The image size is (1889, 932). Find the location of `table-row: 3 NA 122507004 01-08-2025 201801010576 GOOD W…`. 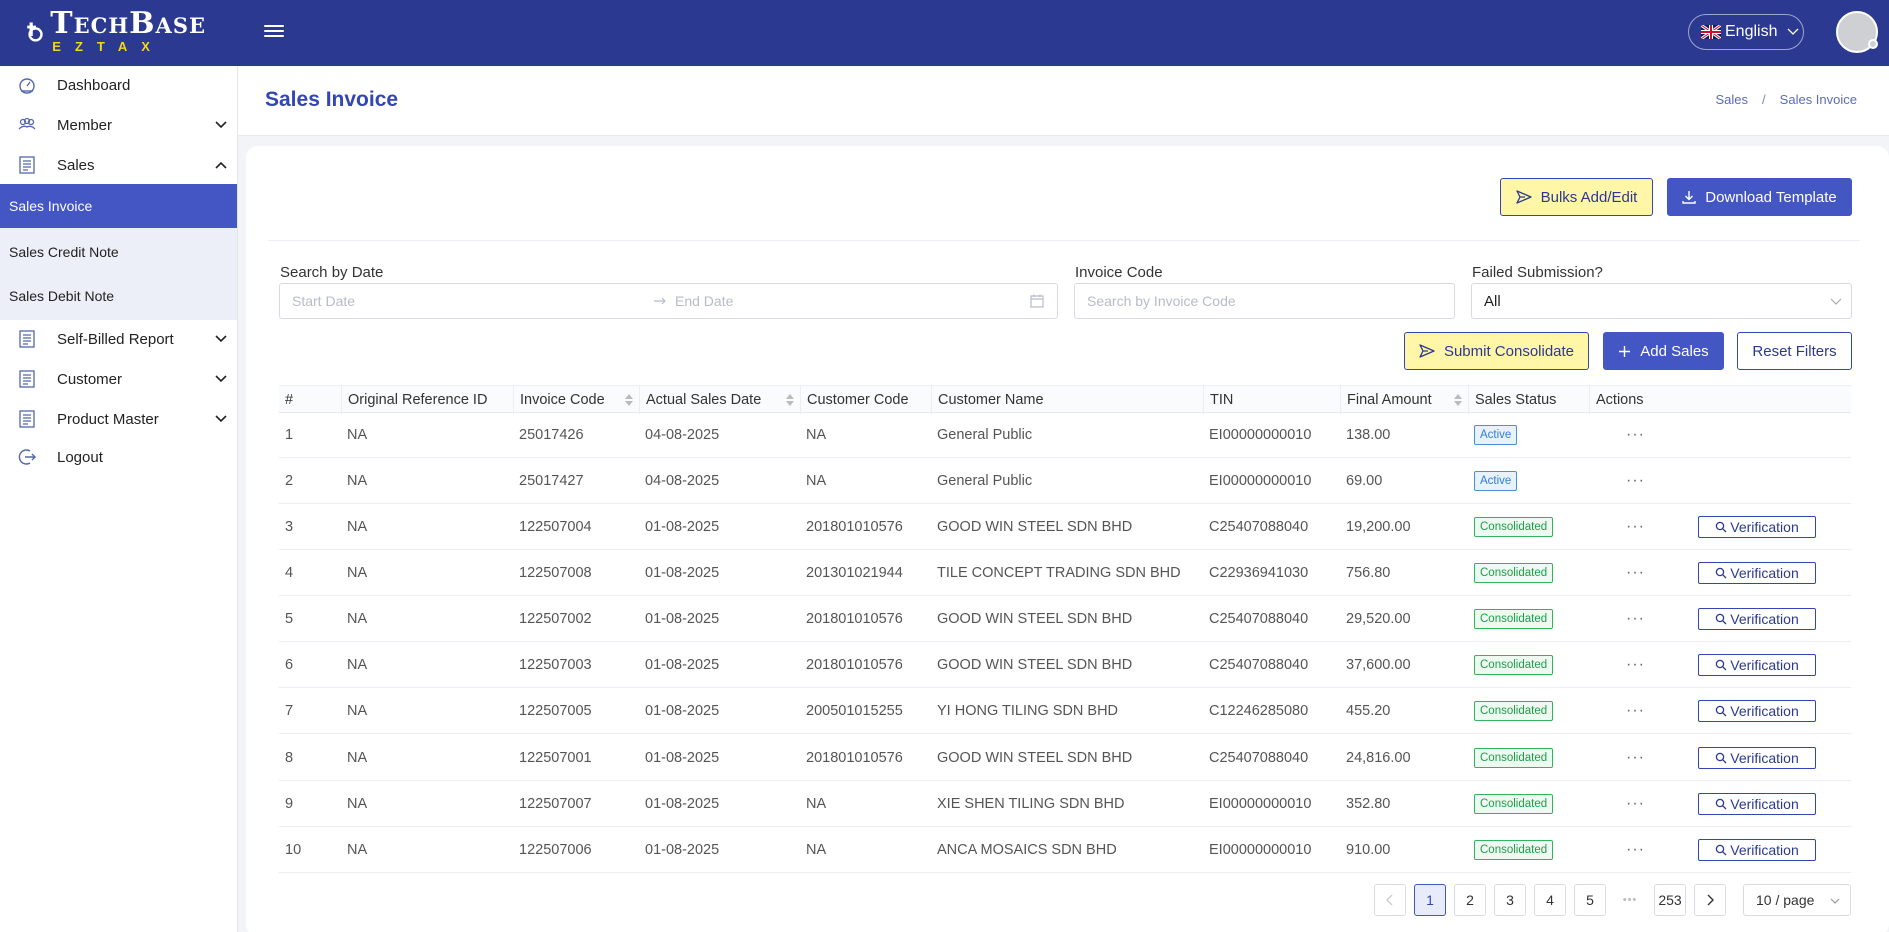

table-row: 3 NA 122507004 01-08-2025 201801010576 GOOD W… is located at coordinates (1065, 527).